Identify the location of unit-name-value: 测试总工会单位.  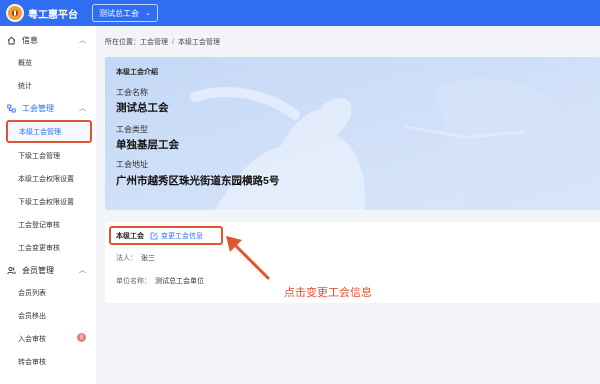
(179, 281).